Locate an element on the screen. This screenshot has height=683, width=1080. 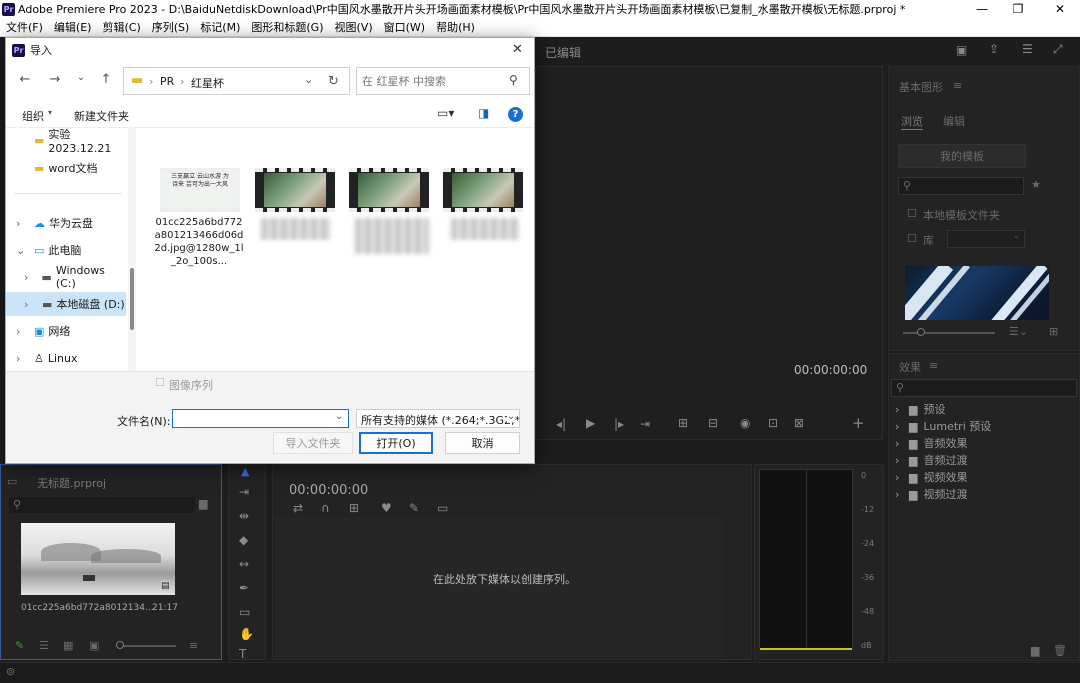
list-view-icon: ☰ is located at coordinates (44, 645).